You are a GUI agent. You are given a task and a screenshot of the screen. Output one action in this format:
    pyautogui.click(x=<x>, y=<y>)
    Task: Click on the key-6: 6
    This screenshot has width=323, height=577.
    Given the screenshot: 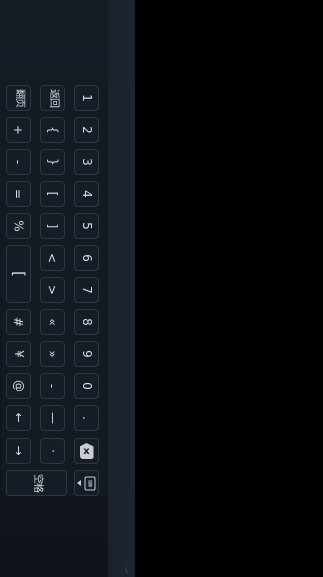 What is the action you would take?
    pyautogui.click(x=86, y=258)
    